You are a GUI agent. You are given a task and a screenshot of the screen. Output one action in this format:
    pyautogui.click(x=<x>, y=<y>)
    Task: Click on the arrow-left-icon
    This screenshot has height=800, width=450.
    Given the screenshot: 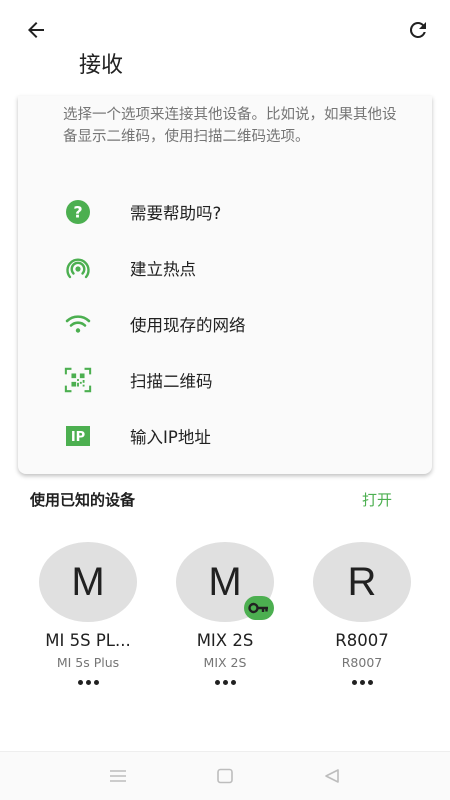 What is the action you would take?
    pyautogui.click(x=36, y=30)
    